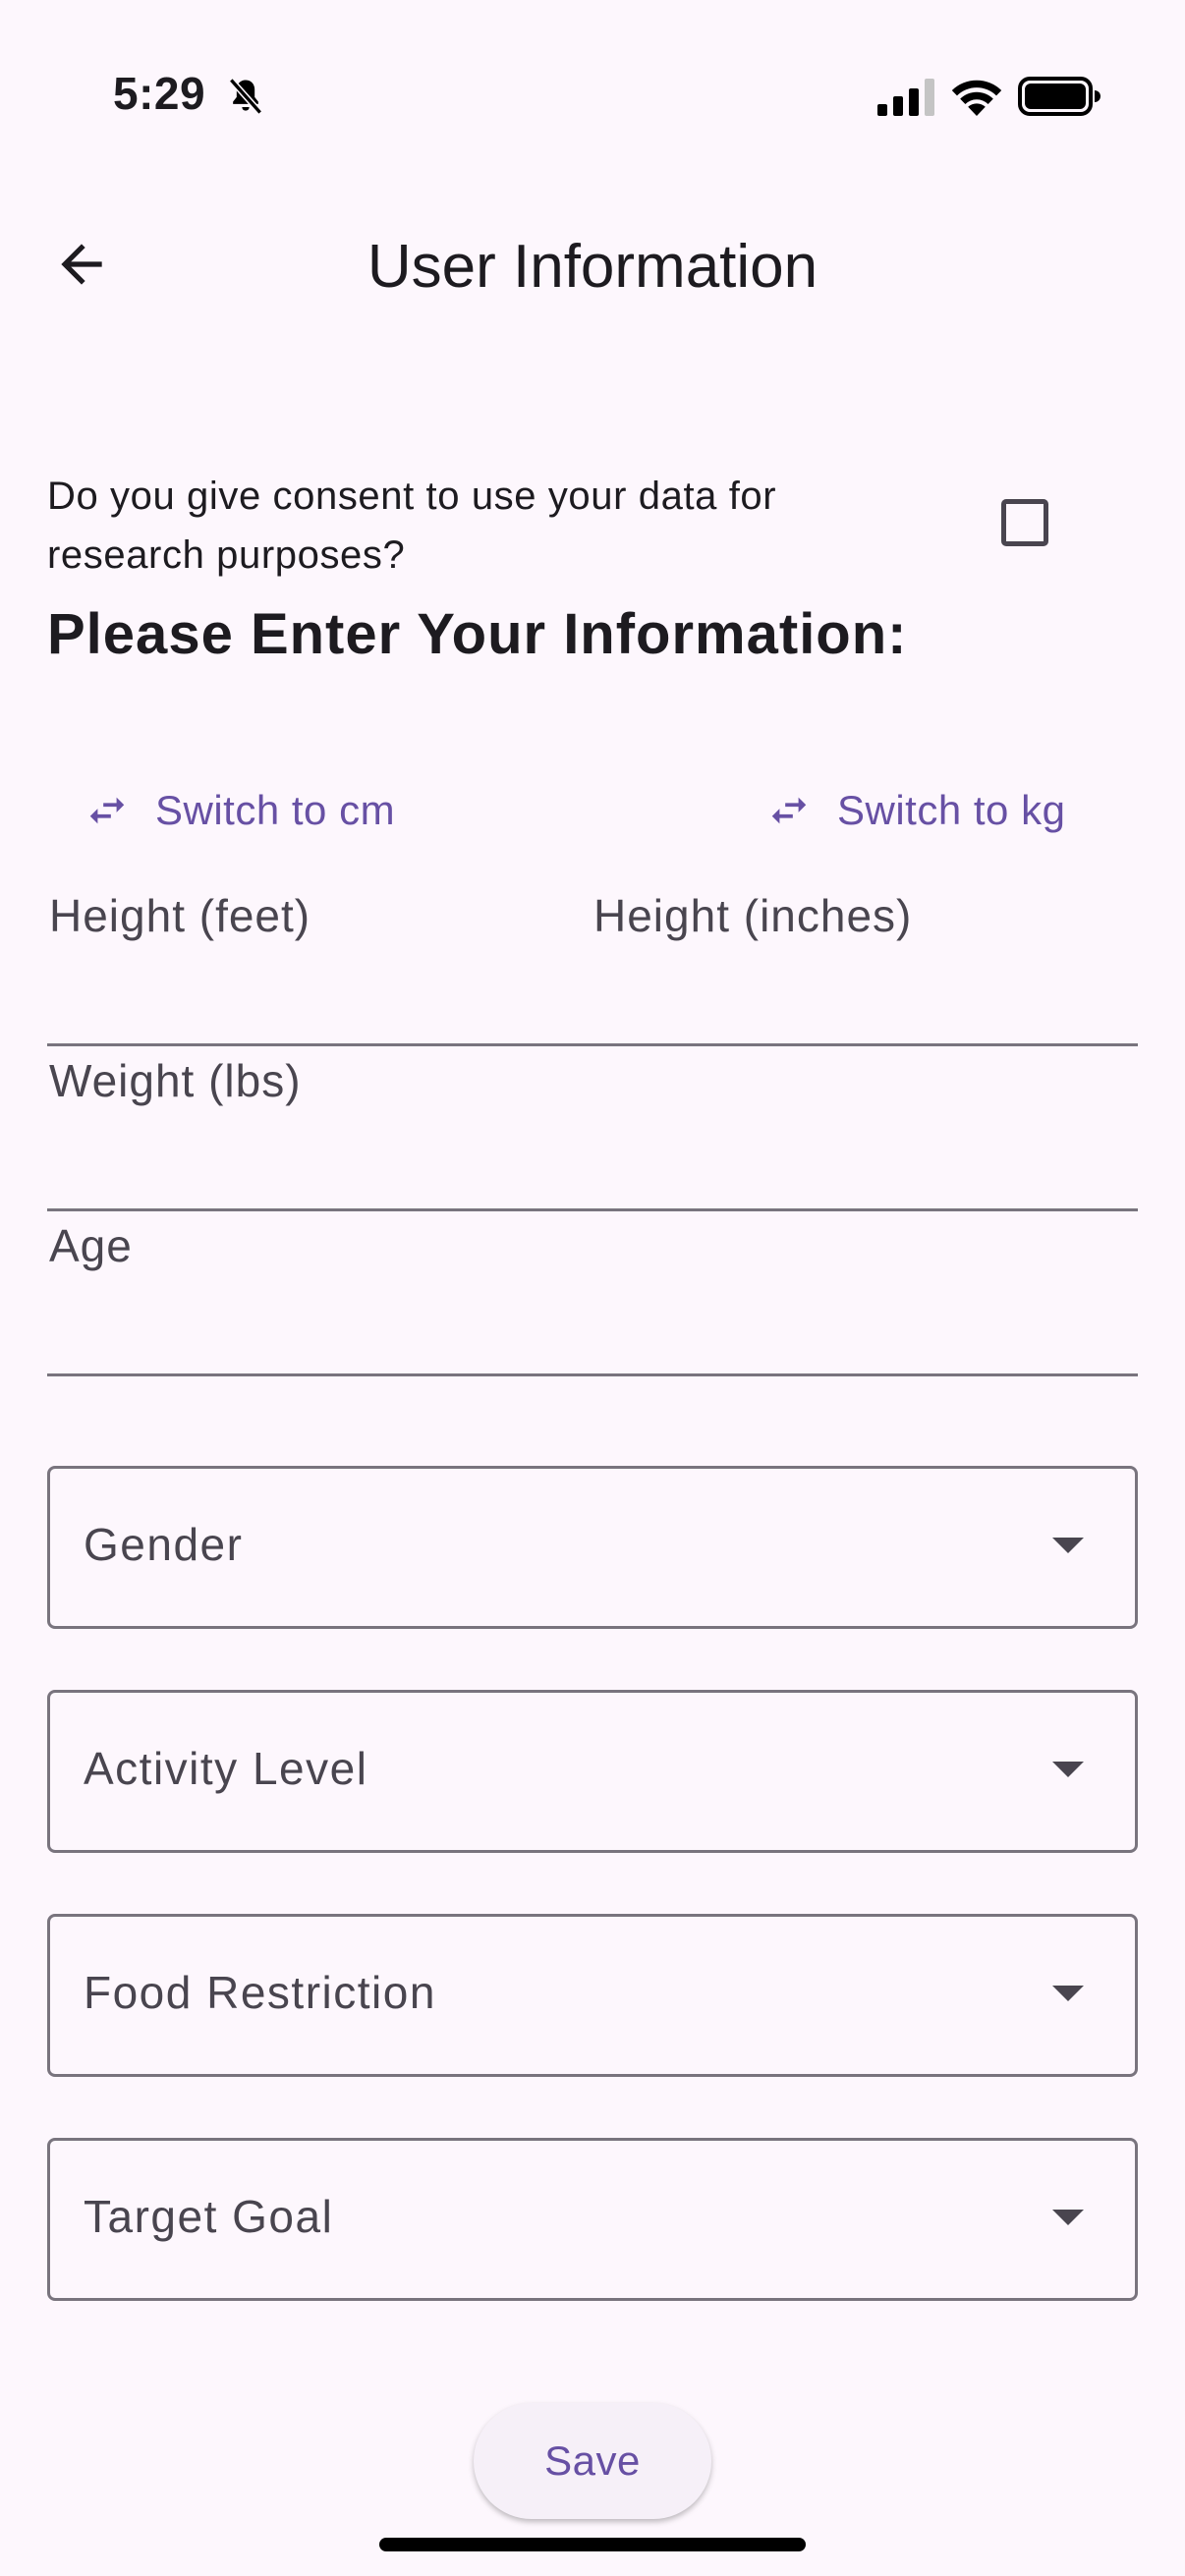 This screenshot has height=2576, width=1185. What do you see at coordinates (592, 2544) in the screenshot?
I see `home-indicator` at bounding box center [592, 2544].